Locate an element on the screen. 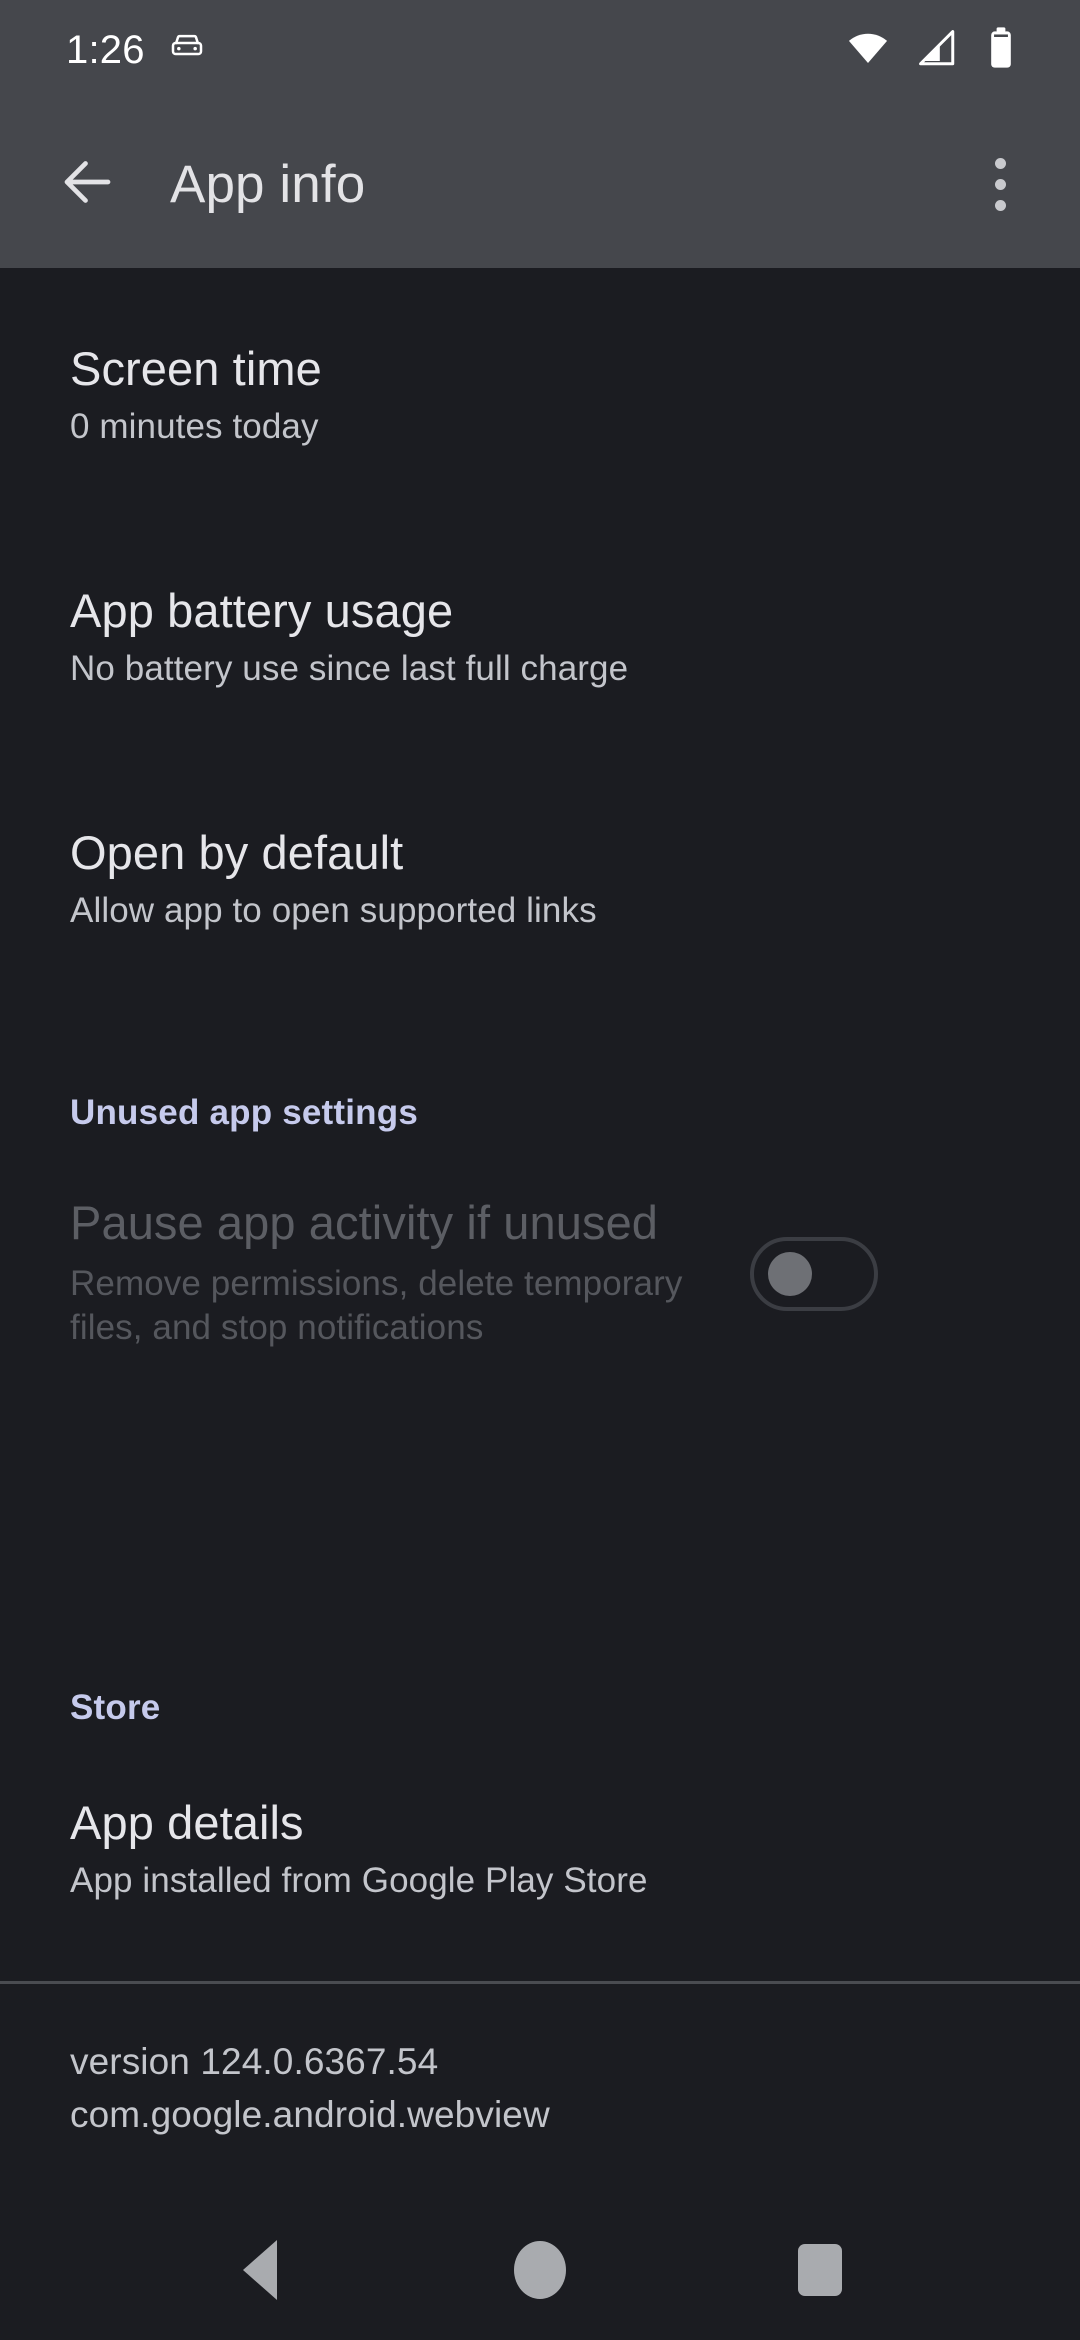  status-bar-left: 1:26 is located at coordinates (136, 50).